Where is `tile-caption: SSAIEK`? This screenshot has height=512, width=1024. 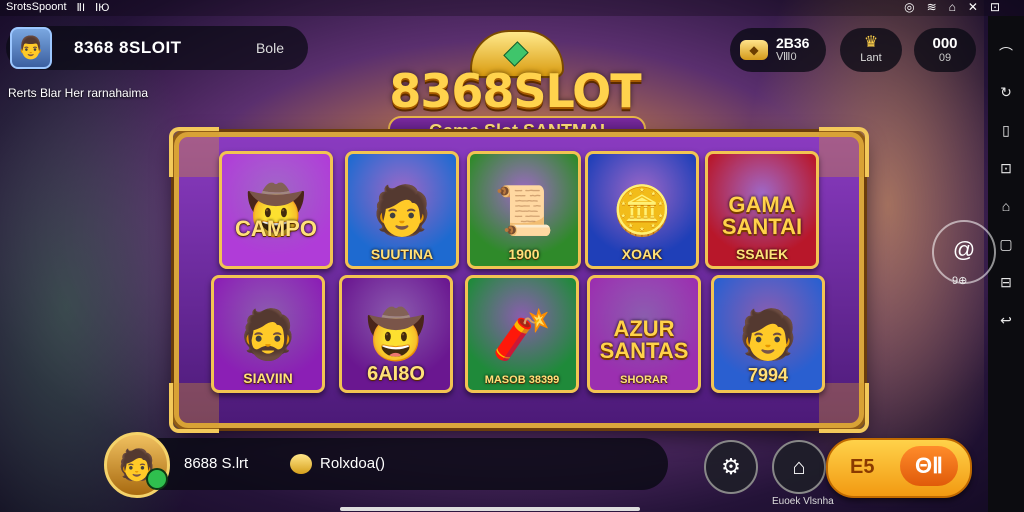 tile-caption: SSAIEK is located at coordinates (762, 254).